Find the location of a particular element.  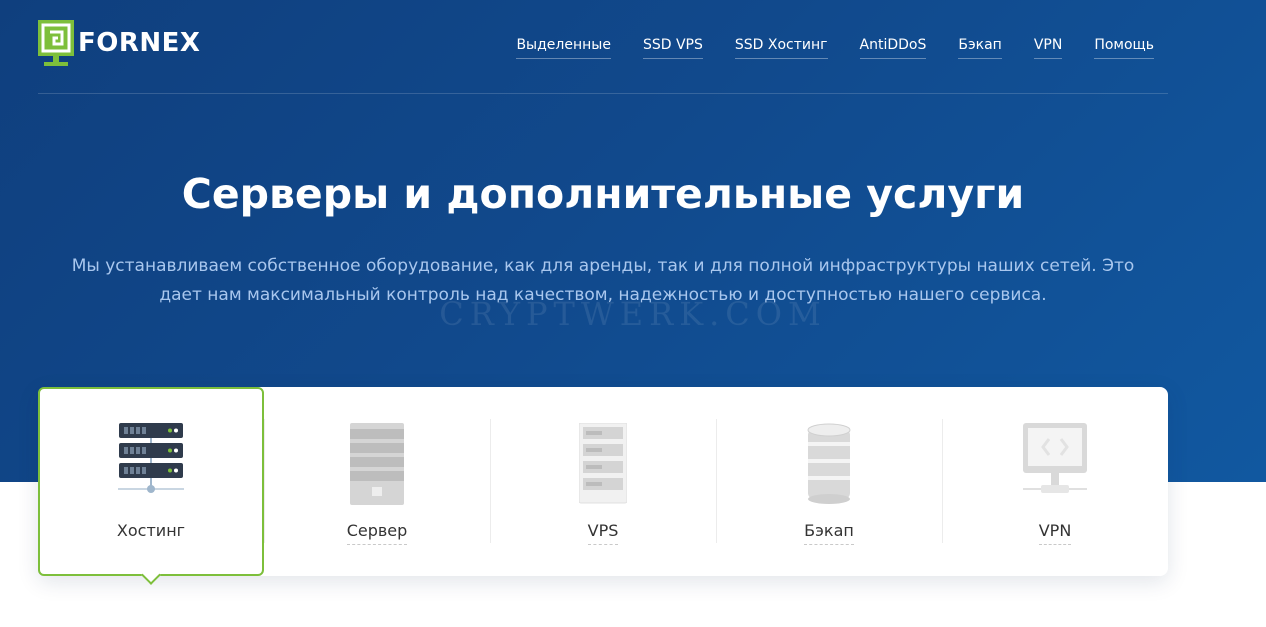

vps-rack-icon is located at coordinates (603, 463).